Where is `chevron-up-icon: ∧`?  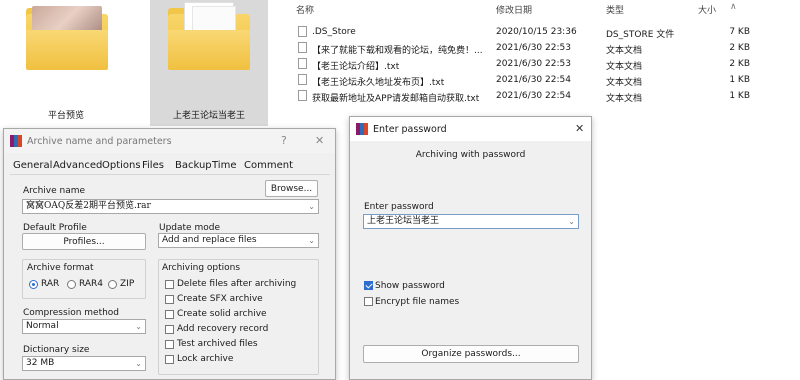 chevron-up-icon: ∧ is located at coordinates (733, 7).